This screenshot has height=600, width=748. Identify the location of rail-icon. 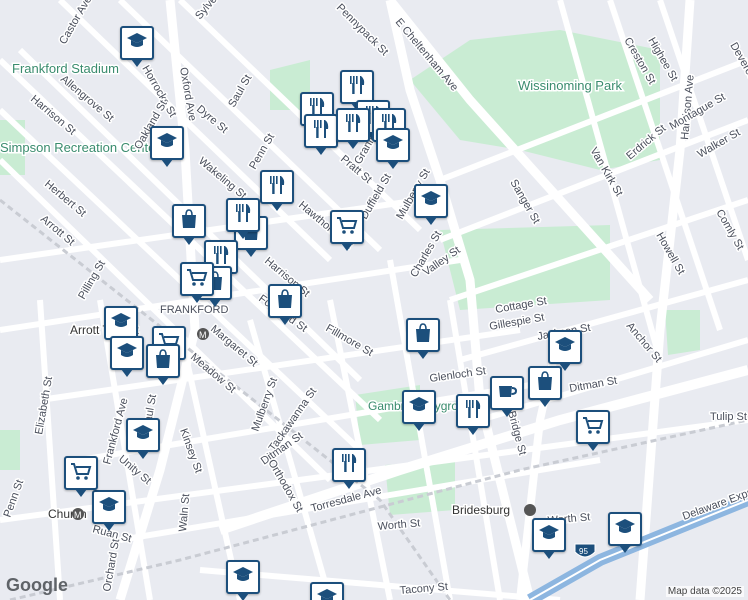
(530, 510).